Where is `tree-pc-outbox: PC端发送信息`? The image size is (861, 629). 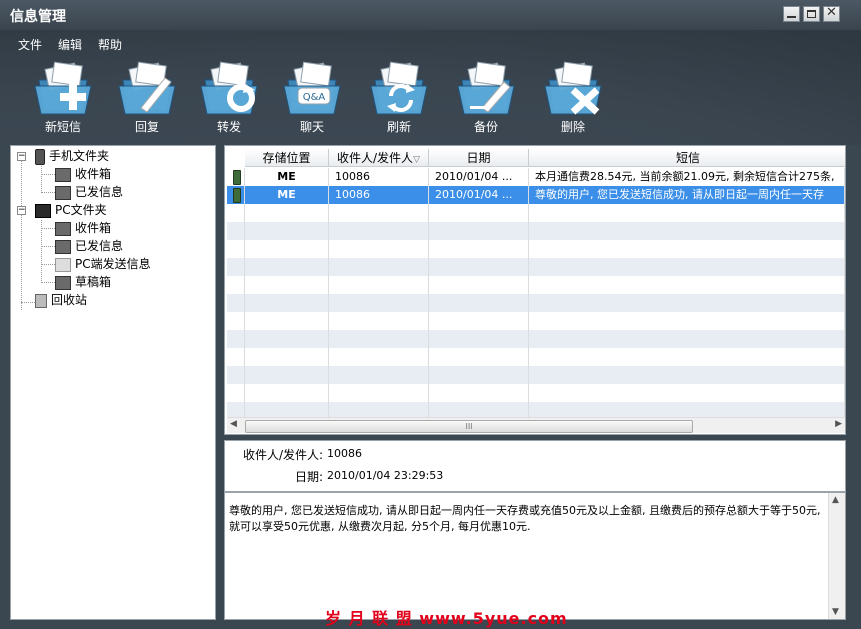
tree-pc-outbox: PC端发送信息 is located at coordinates (103, 264).